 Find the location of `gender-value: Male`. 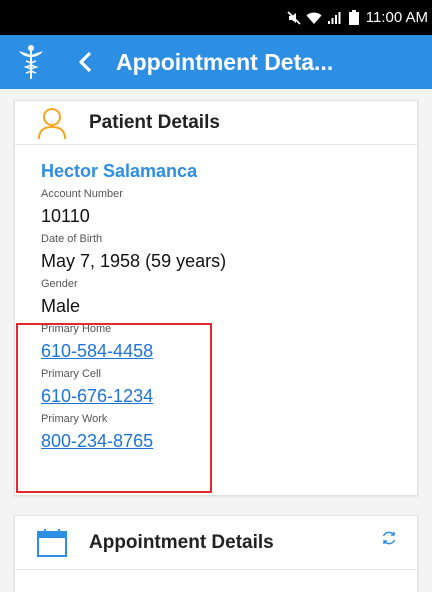

gender-value: Male is located at coordinates (61, 306).